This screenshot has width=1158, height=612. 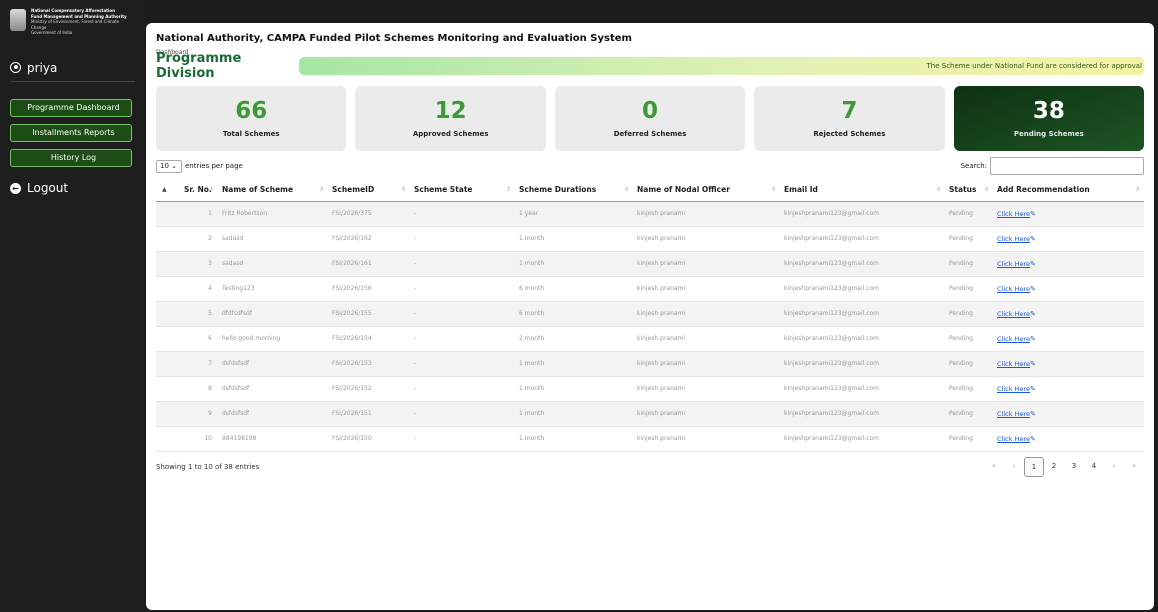 I want to click on page-2-button: 2, so click(x=1054, y=467).